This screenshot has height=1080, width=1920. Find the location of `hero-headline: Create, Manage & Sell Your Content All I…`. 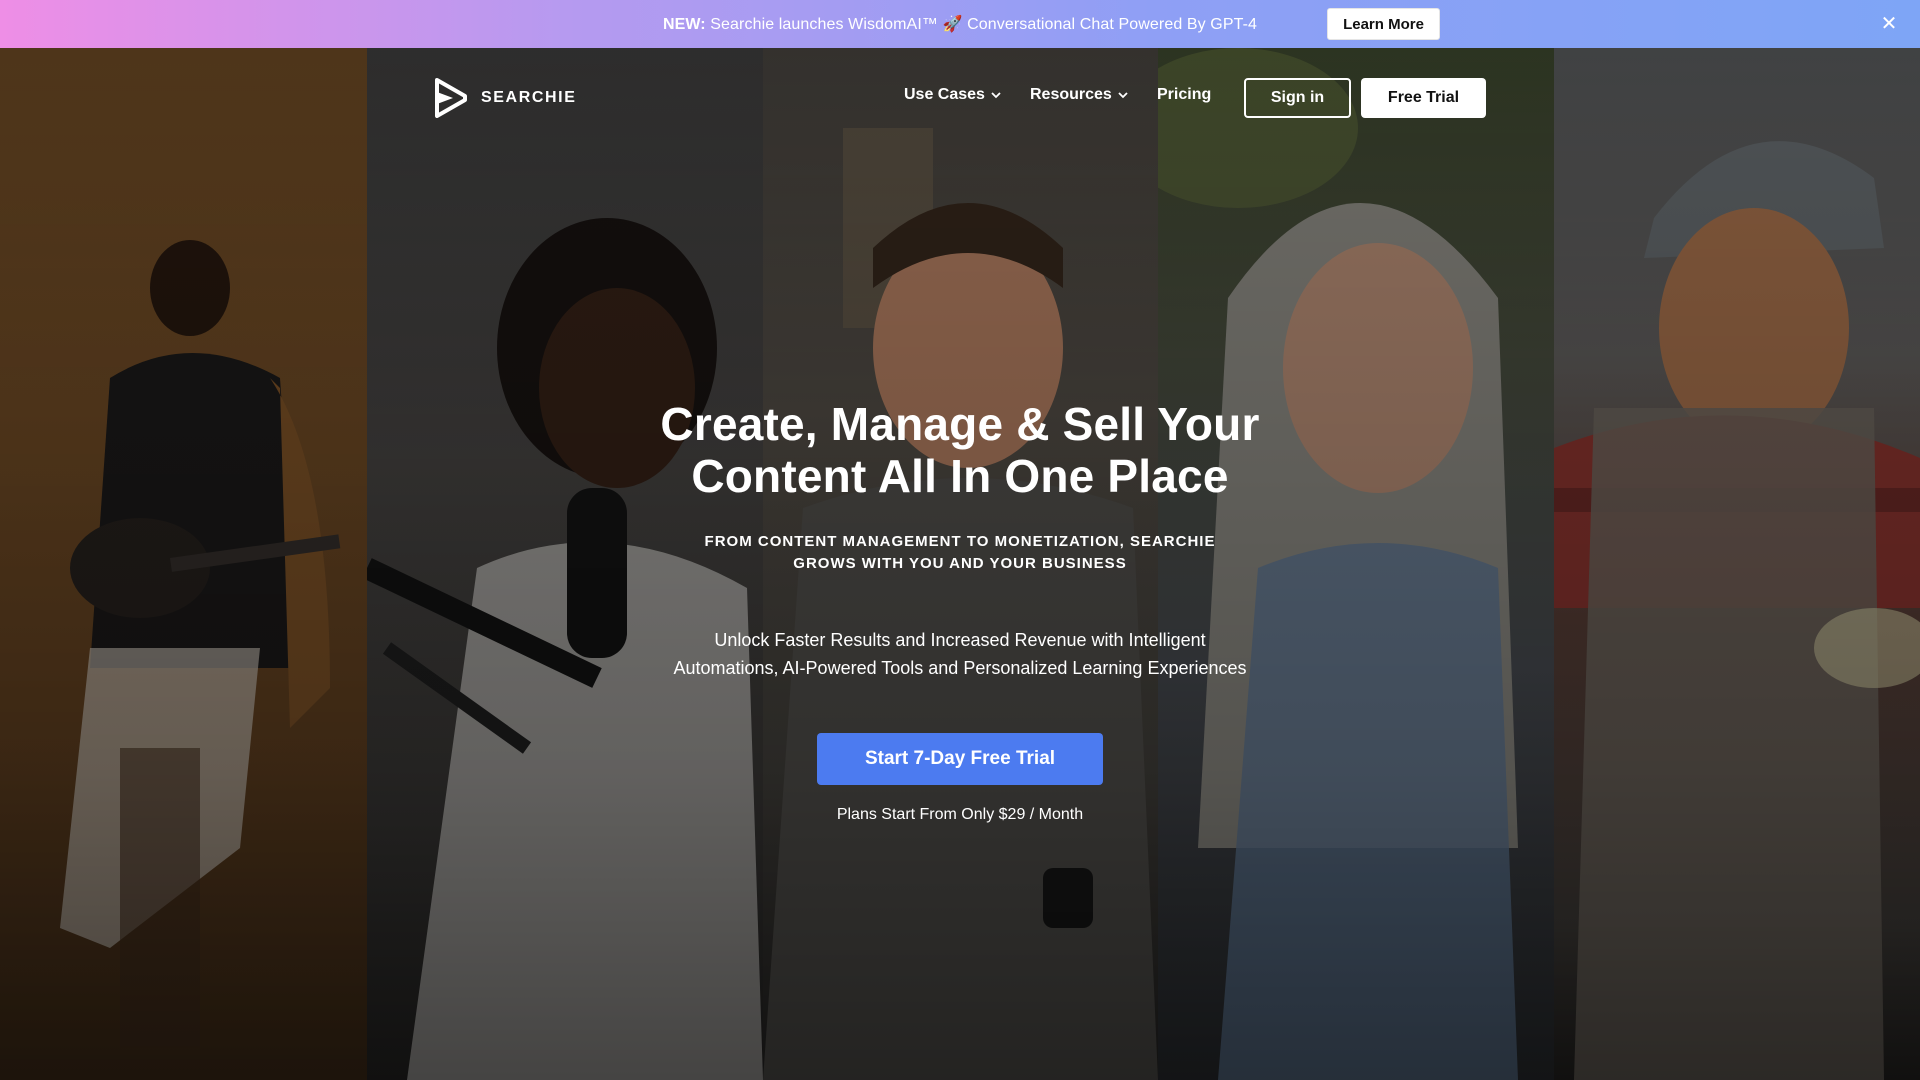

hero-headline: Create, Manage & Sell Your Content All I… is located at coordinates (960, 450).